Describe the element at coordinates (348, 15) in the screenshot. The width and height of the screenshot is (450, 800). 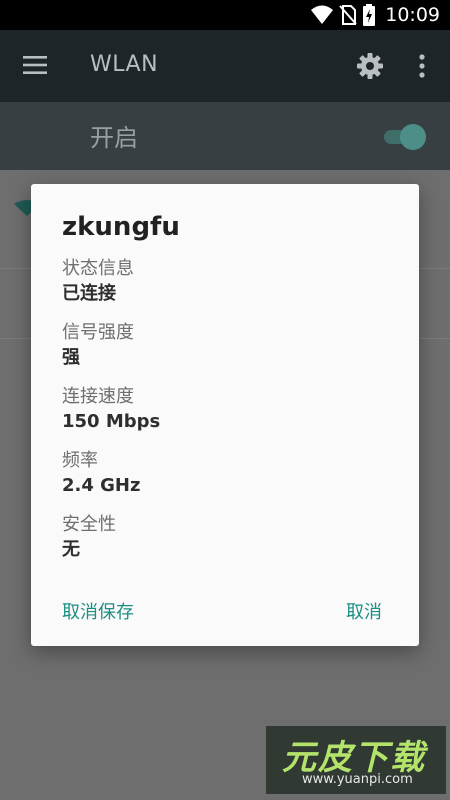
I see `no-sim-icon` at that location.